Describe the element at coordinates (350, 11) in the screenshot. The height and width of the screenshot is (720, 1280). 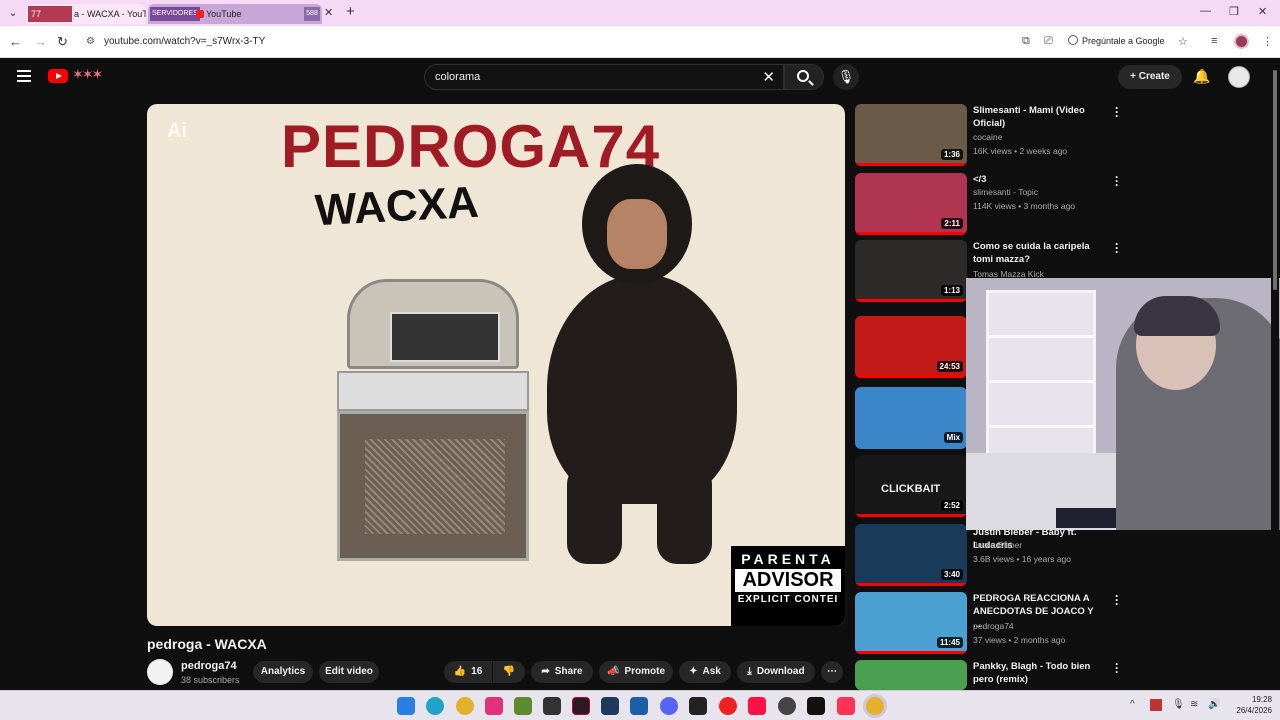
I see `new-tab-icon: +` at that location.